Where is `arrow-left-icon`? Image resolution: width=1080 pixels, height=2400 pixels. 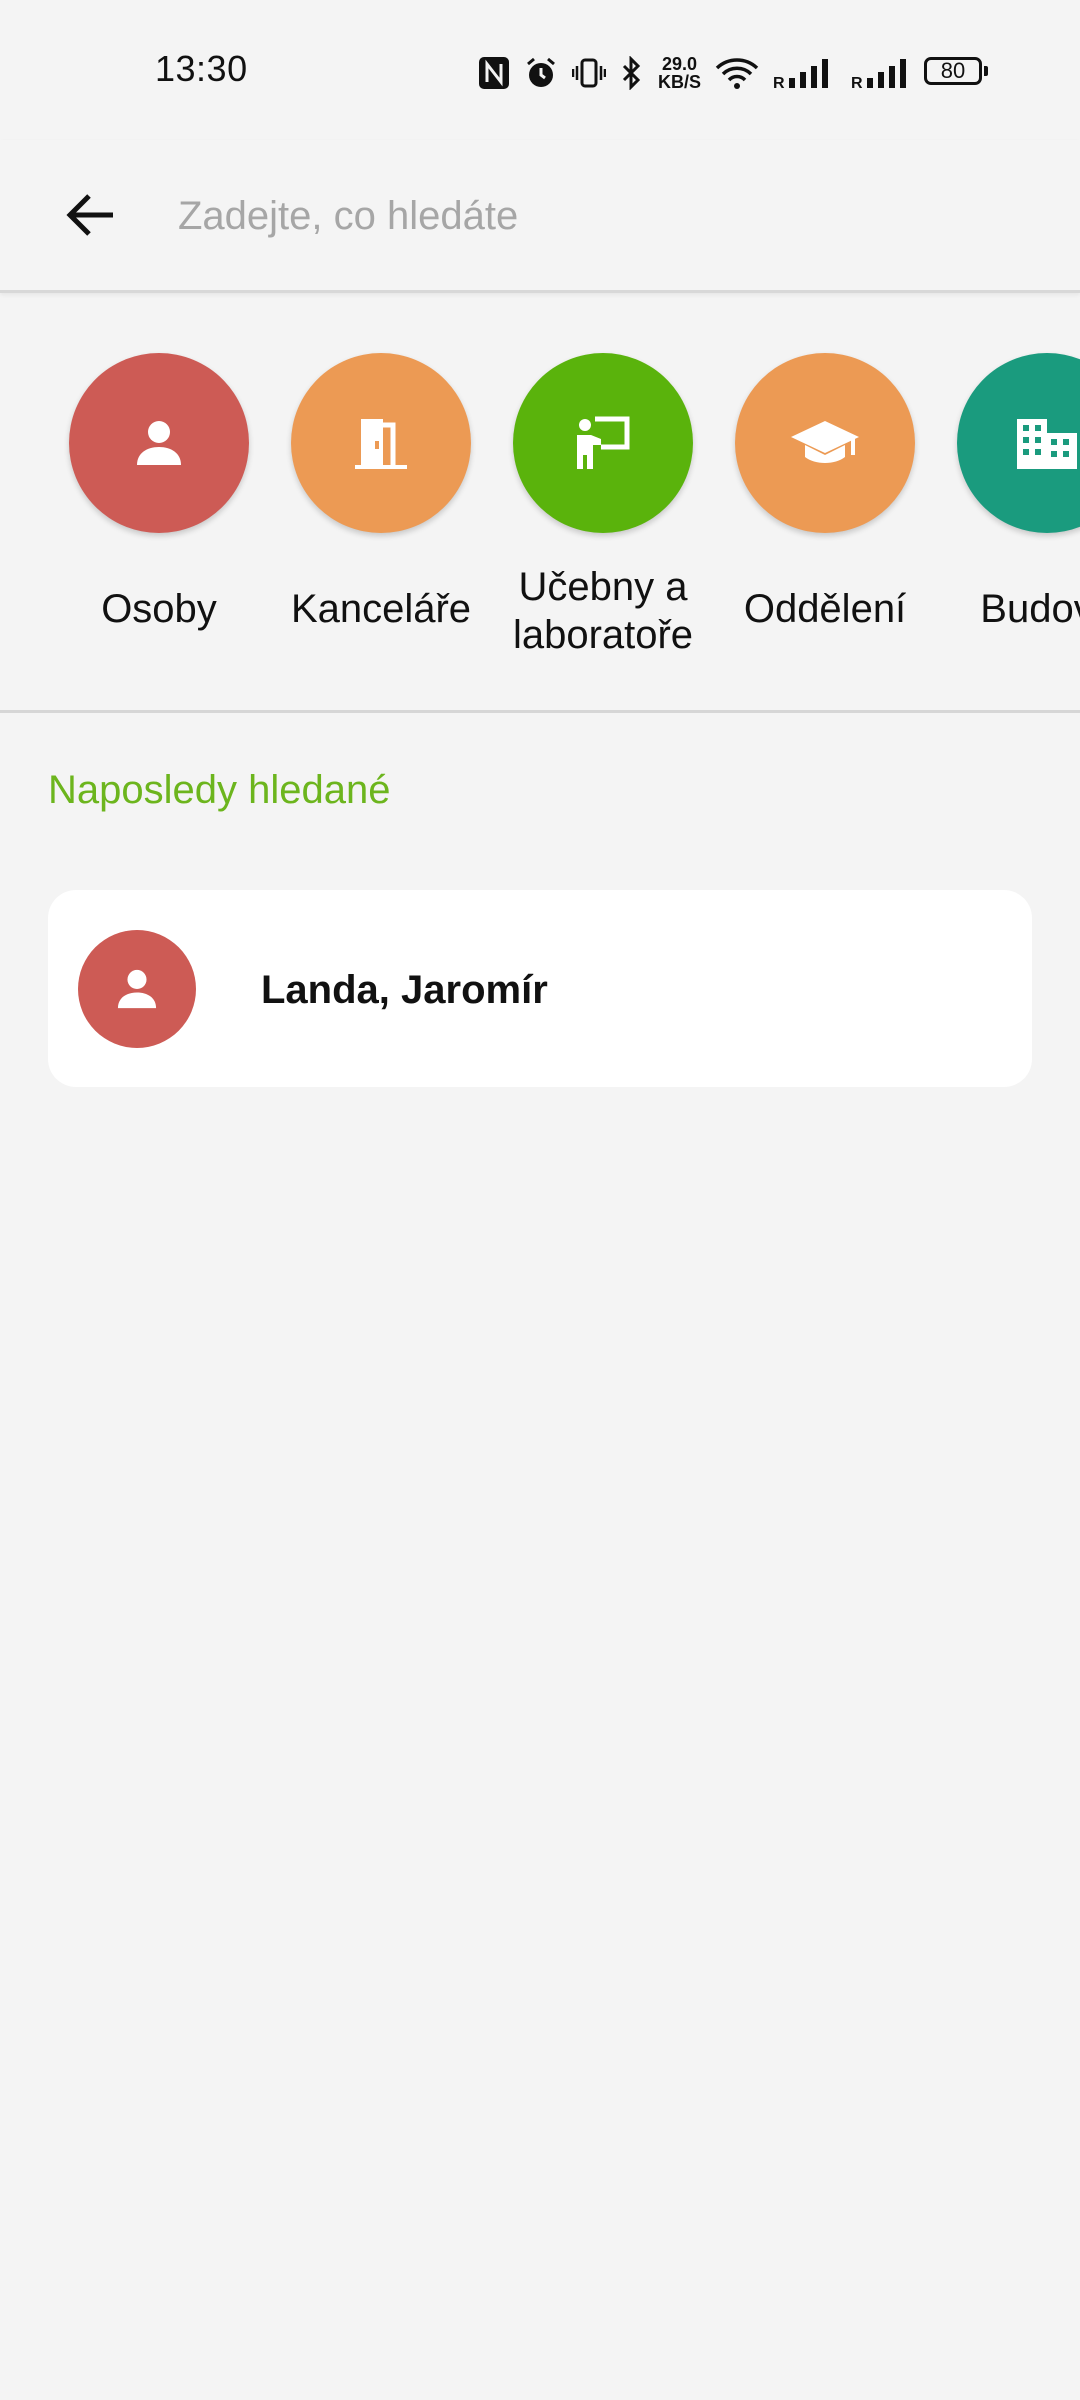 arrow-left-icon is located at coordinates (89, 215).